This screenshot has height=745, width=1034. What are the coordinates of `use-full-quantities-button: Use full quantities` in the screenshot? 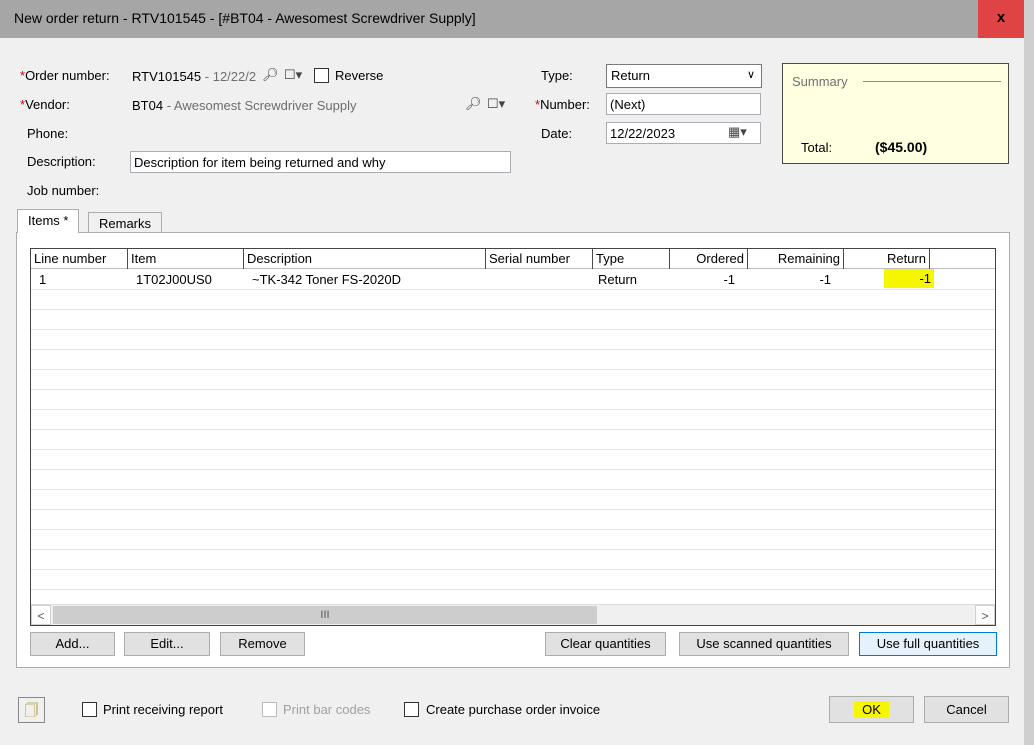 It's located at (928, 644).